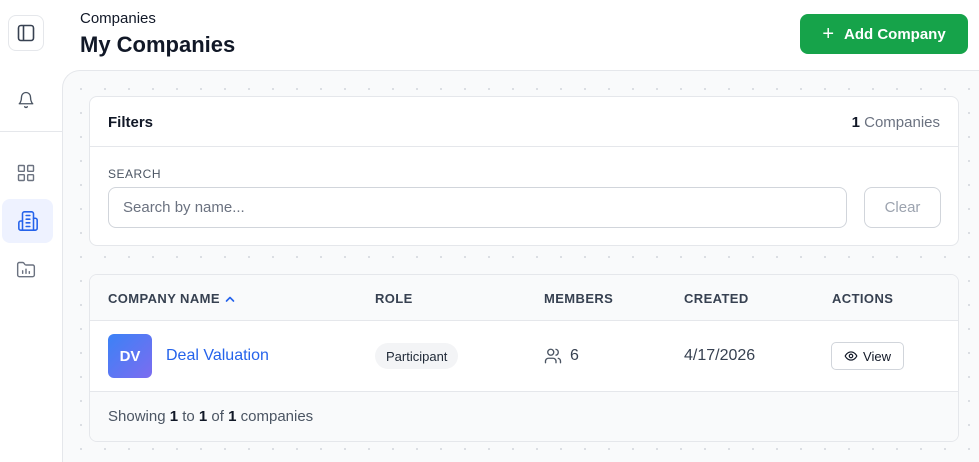  I want to click on search-input, so click(477, 207).